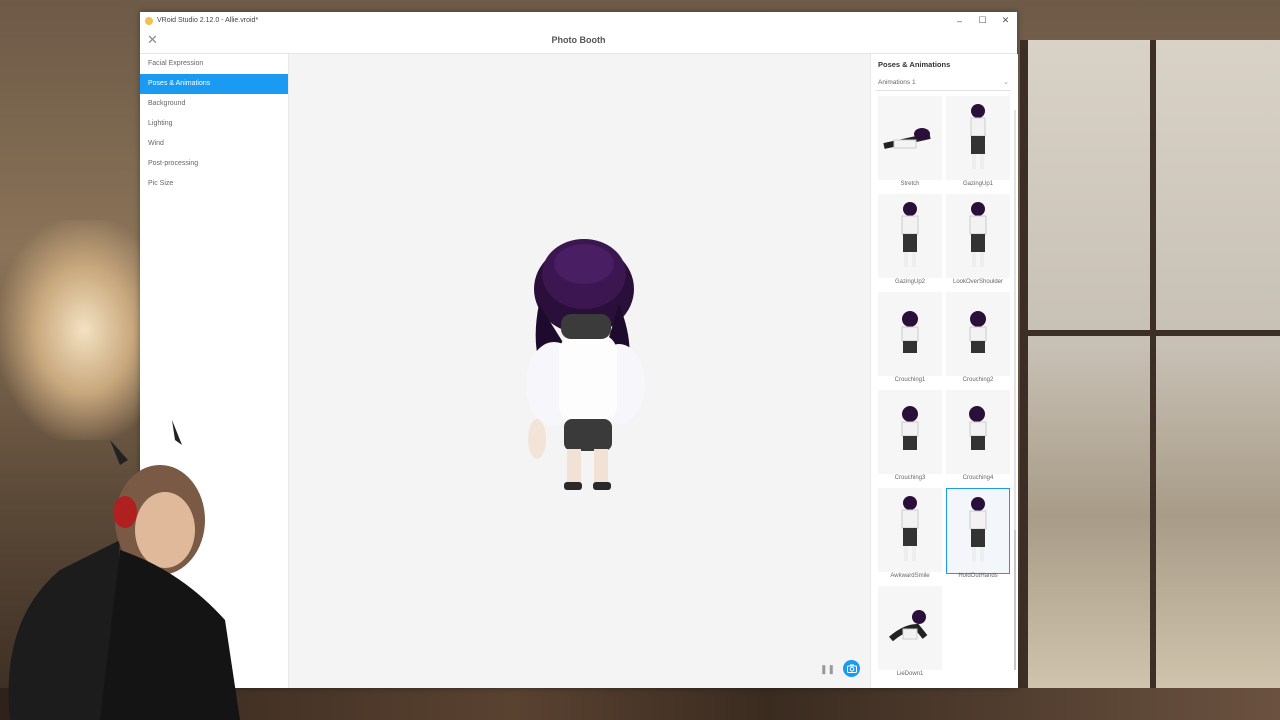 This screenshot has width=1280, height=720. Describe the element at coordinates (910, 576) in the screenshot. I see `animation-label: AwkwardSmile` at that location.